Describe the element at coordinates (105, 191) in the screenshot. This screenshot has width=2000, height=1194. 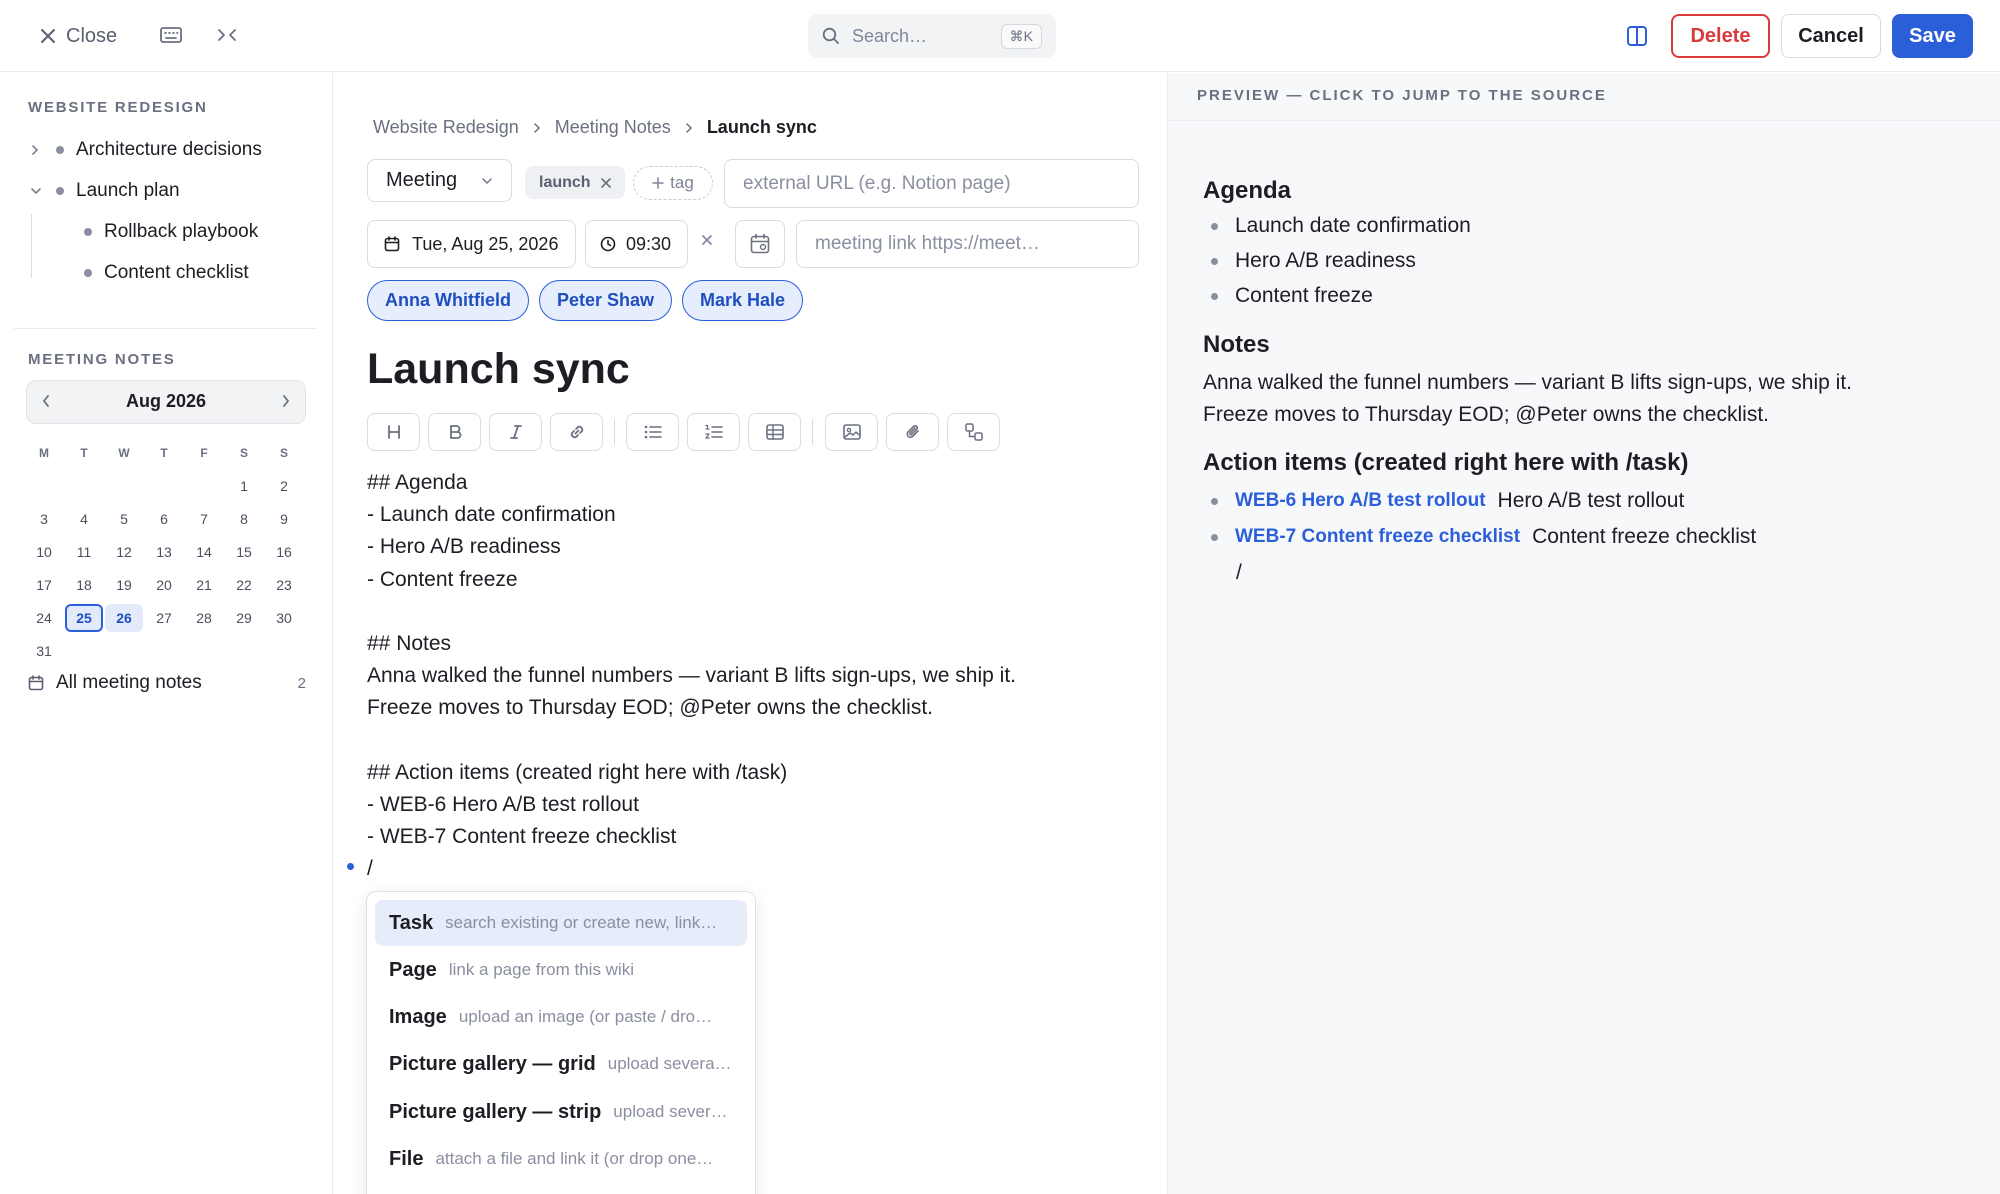
I see `tree-item-launch-plan: Launch plan` at that location.